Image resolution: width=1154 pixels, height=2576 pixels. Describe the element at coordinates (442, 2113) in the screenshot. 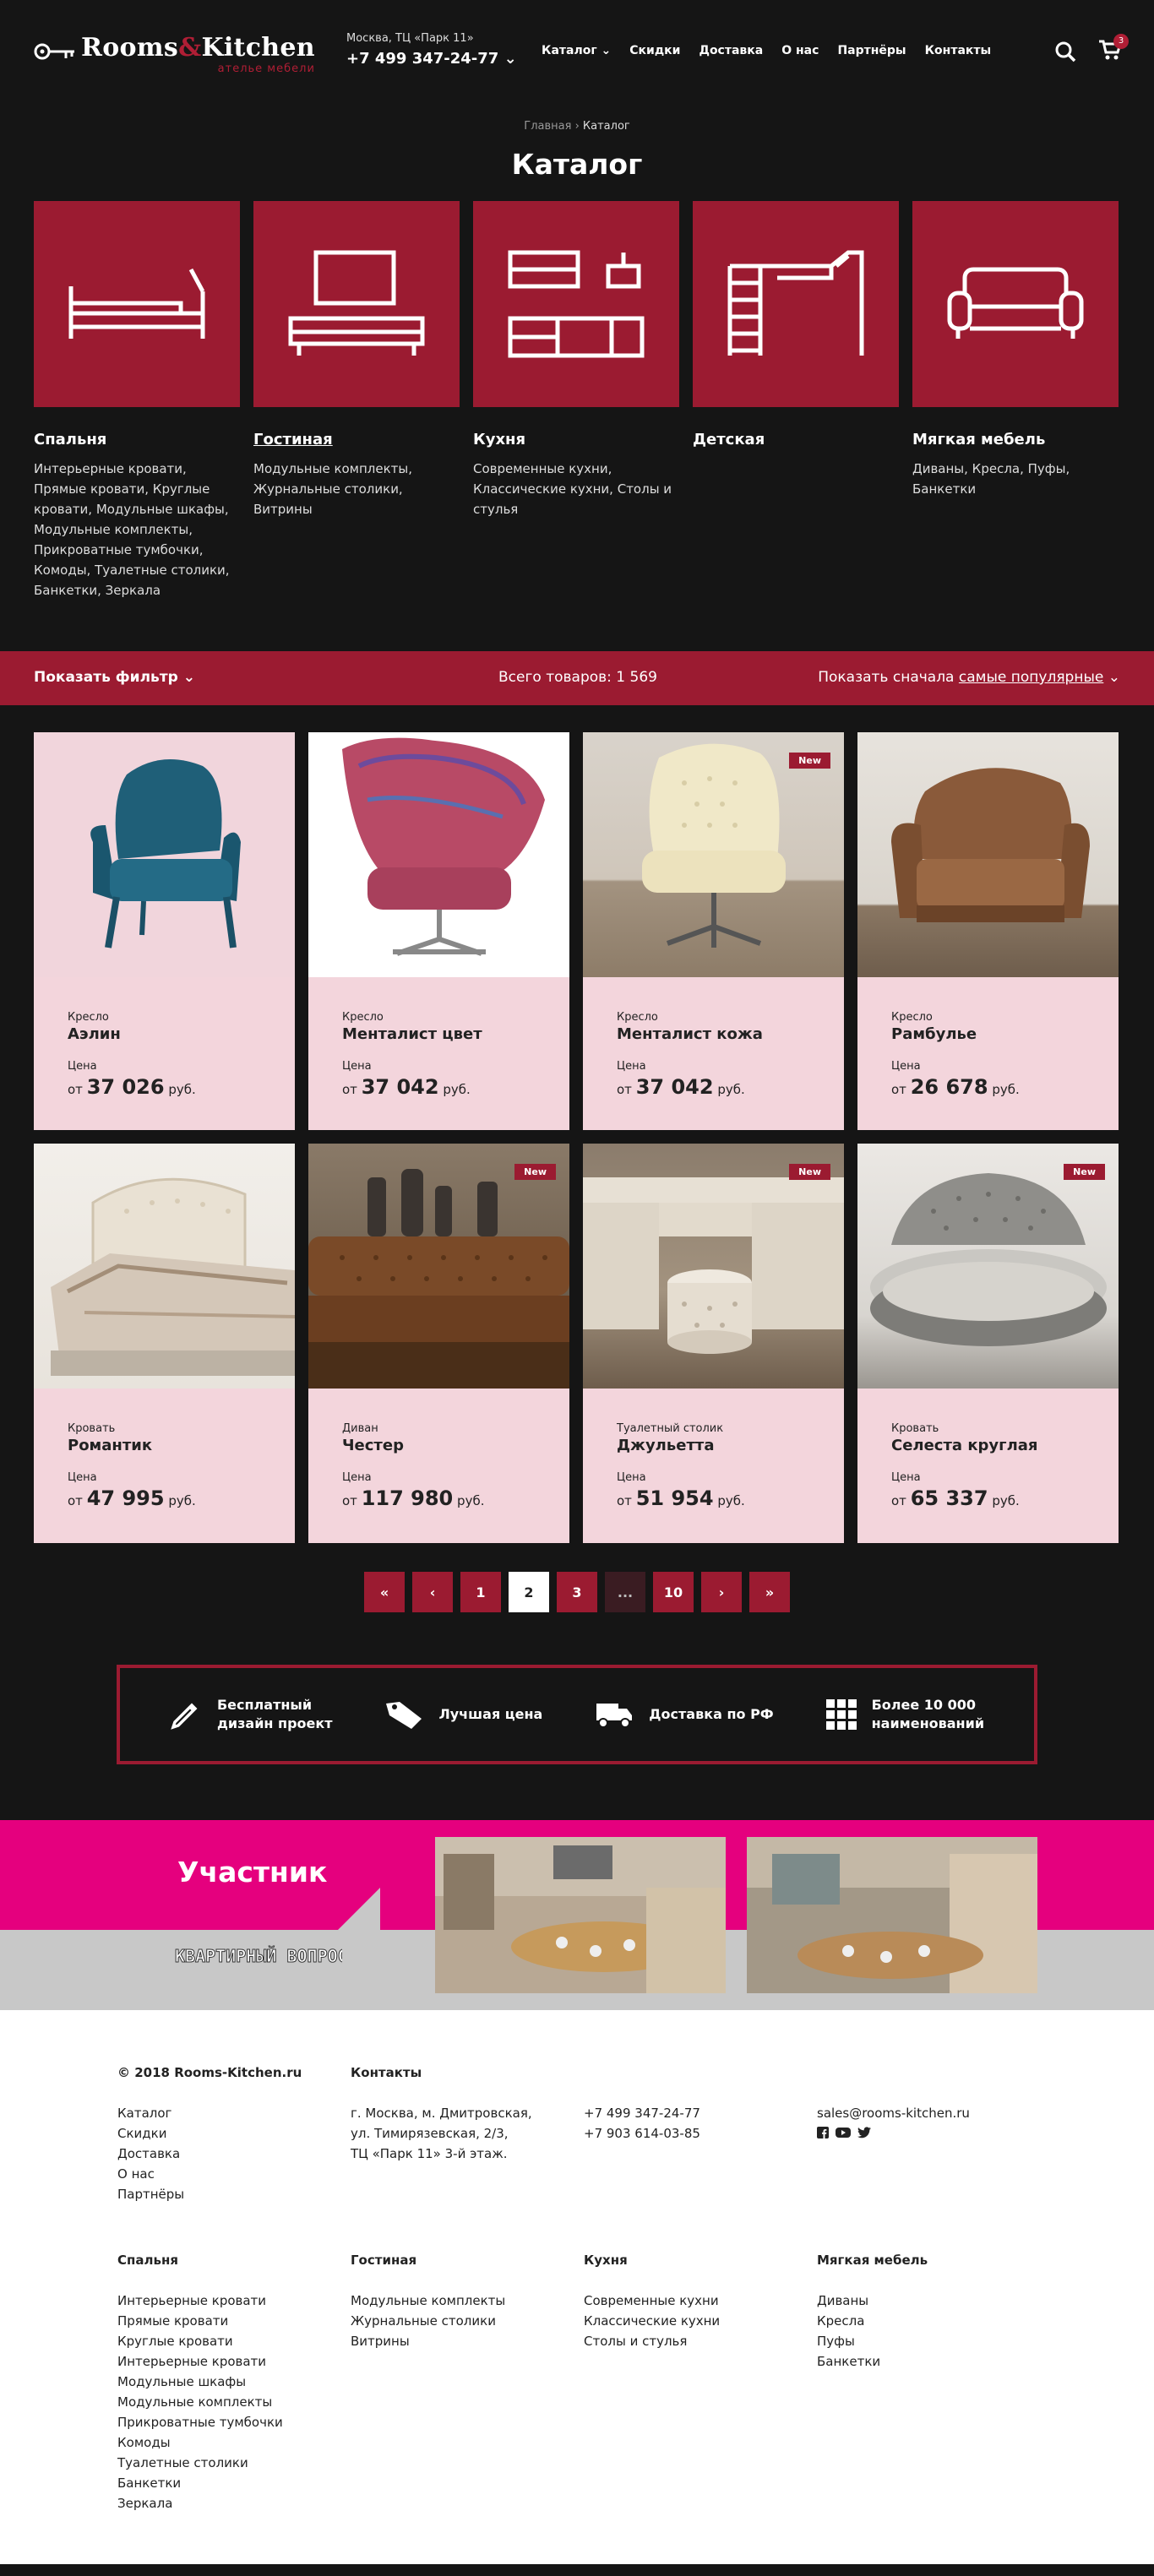

I see `address-line: г. Москва, м. Дмитровская,` at that location.